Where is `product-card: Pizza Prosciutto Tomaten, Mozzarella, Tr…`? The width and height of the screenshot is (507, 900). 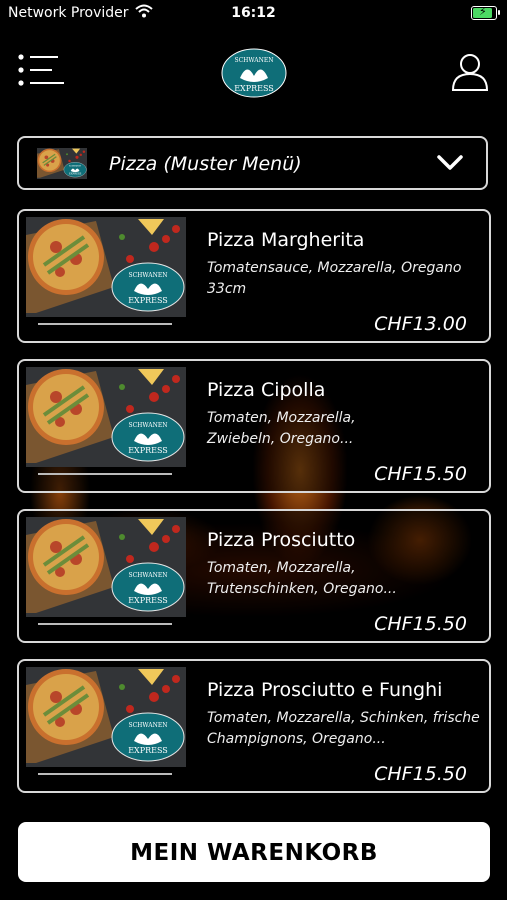 product-card: Pizza Prosciutto Tomaten, Mozzarella, Tr… is located at coordinates (254, 576).